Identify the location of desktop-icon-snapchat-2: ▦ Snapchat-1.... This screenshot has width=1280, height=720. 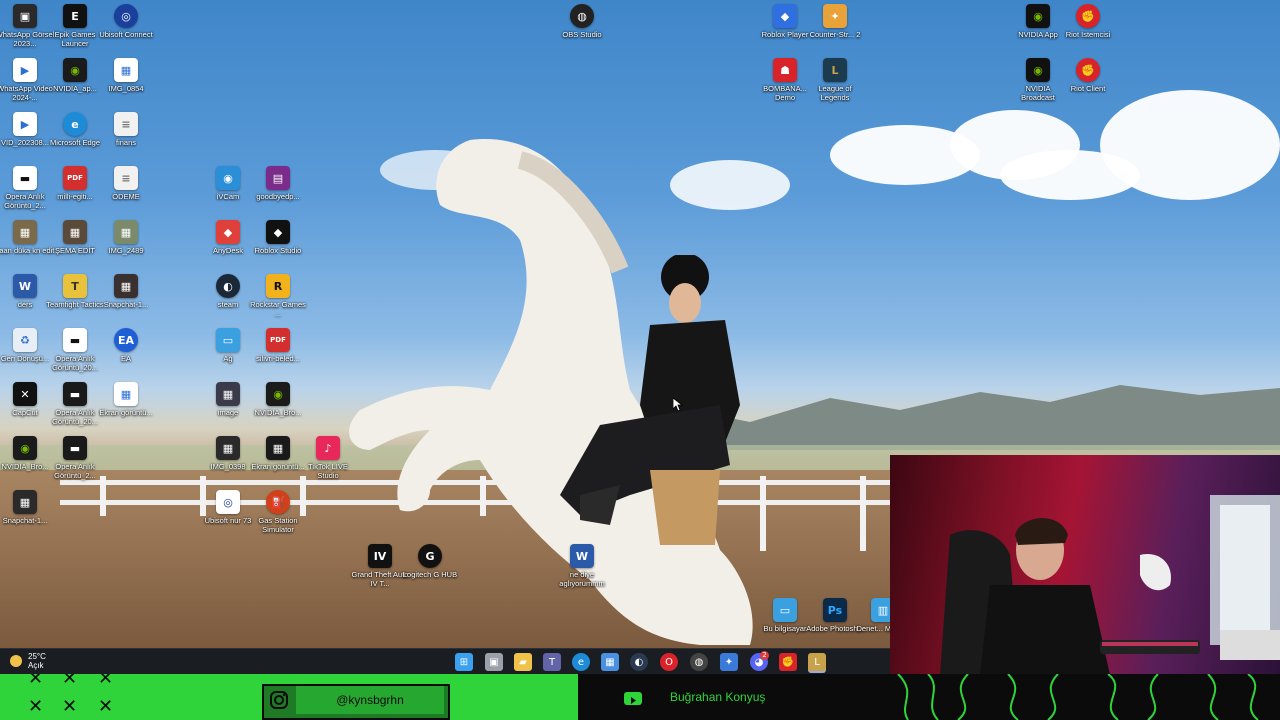
(27, 507).